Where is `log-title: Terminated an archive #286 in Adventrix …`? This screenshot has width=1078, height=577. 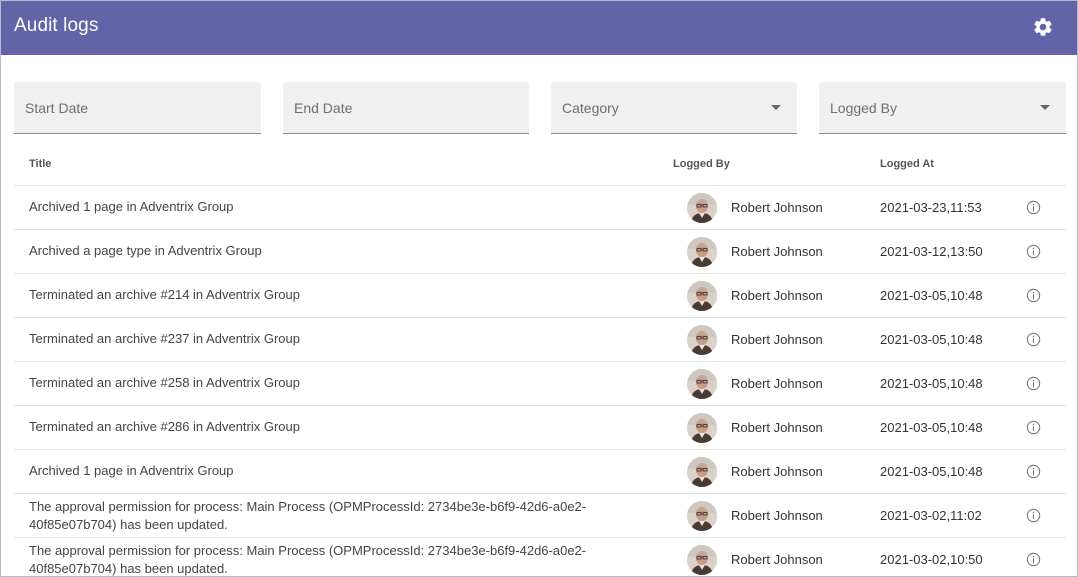
log-title: Terminated an archive #286 in Adventrix … is located at coordinates (164, 426).